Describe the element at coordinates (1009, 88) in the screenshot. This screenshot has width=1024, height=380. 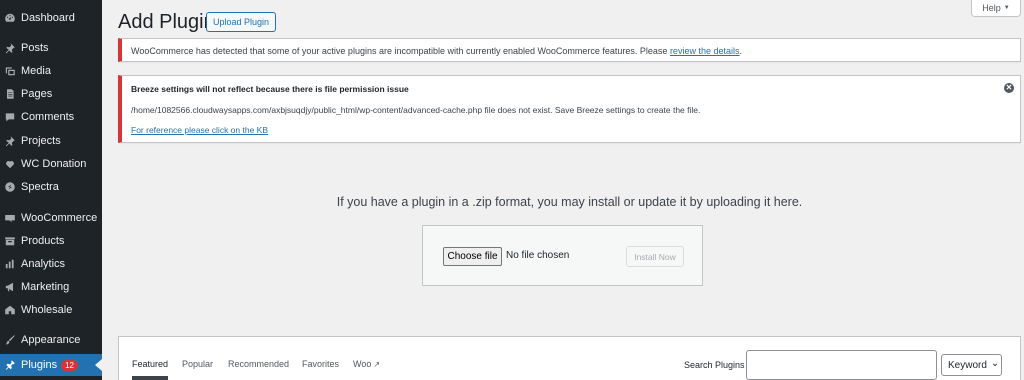
I see `dismiss-notice-icon: ✕` at that location.